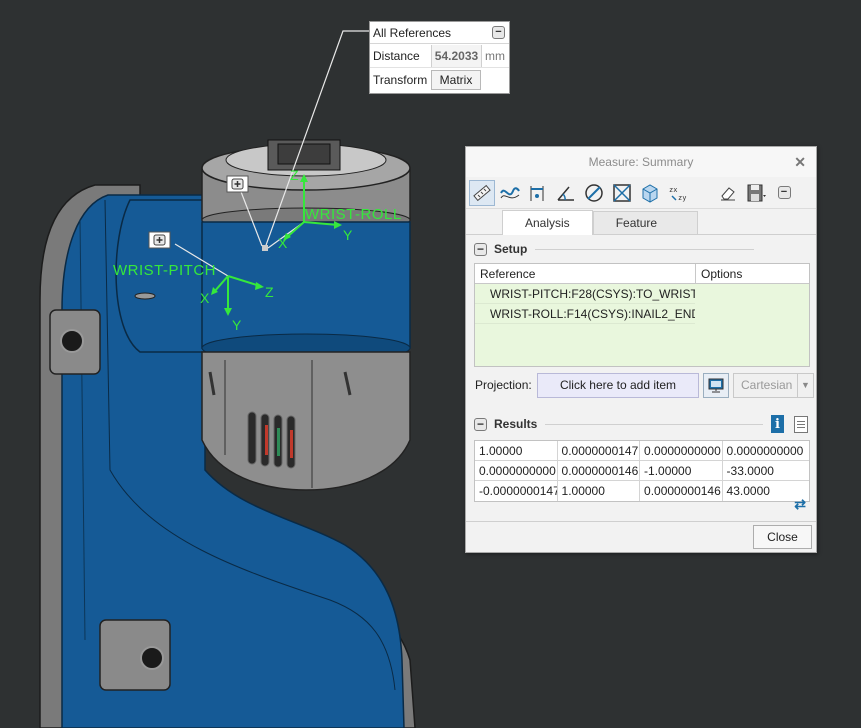  Describe the element at coordinates (72, 341) in the screenshot. I see `bolt-upper` at that location.